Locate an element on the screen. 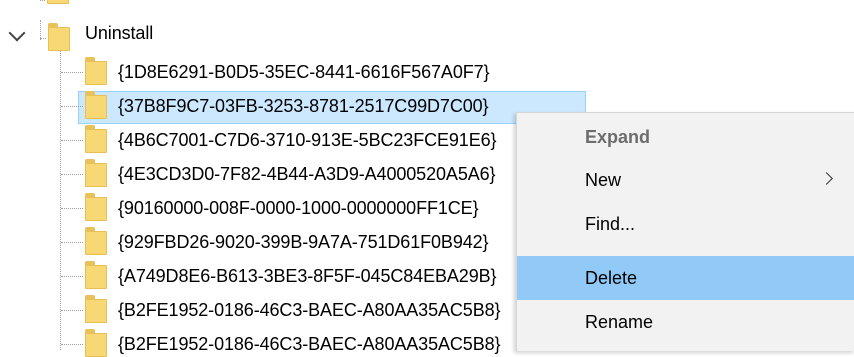 The width and height of the screenshot is (854, 357). menu-item-delete: Delete is located at coordinates (685, 278).